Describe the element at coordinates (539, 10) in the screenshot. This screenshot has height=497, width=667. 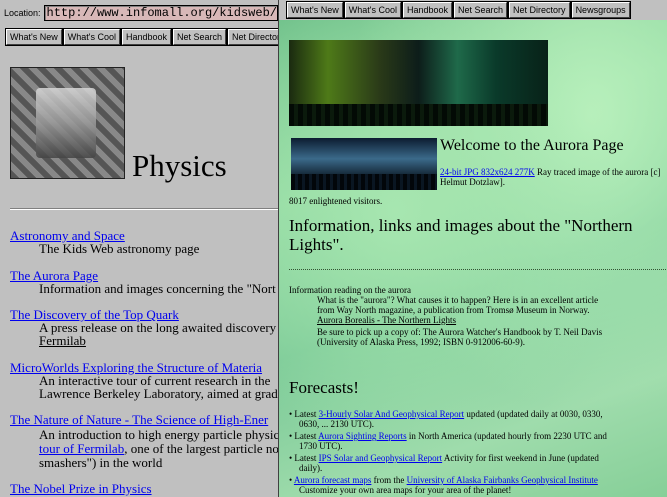
I see `net-directory-button: Net Directory` at that location.